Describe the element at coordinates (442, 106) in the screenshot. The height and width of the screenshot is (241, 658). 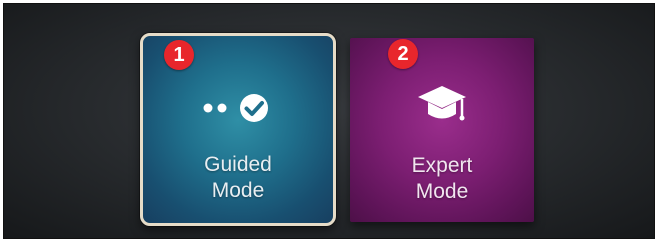
I see `graduation-cap-icon` at that location.